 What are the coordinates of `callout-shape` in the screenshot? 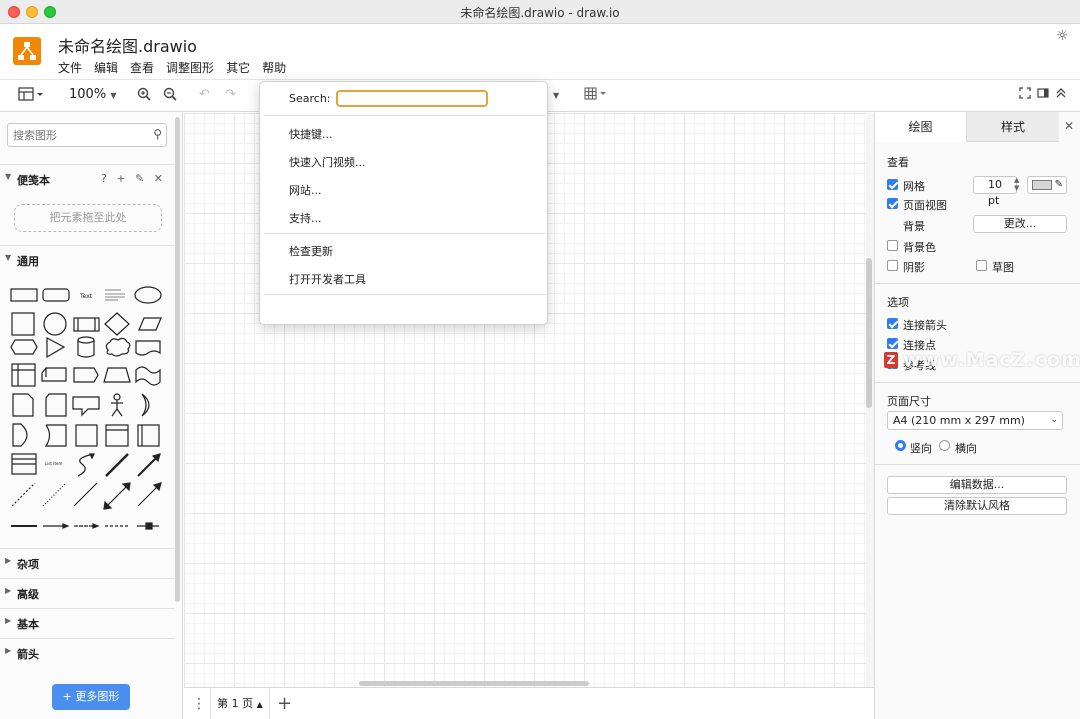 It's located at (86, 406).